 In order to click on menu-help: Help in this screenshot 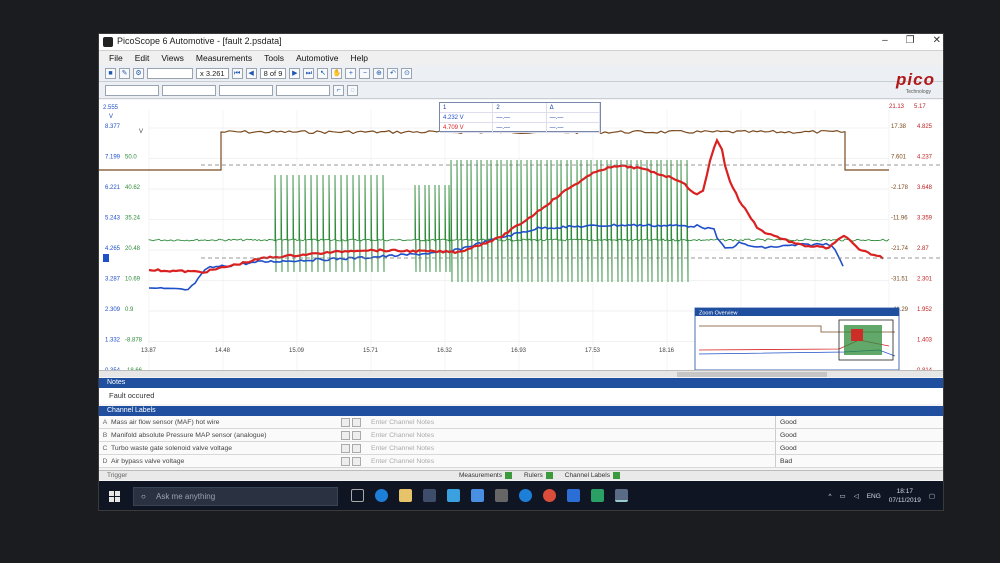, I will do `click(358, 58)`.